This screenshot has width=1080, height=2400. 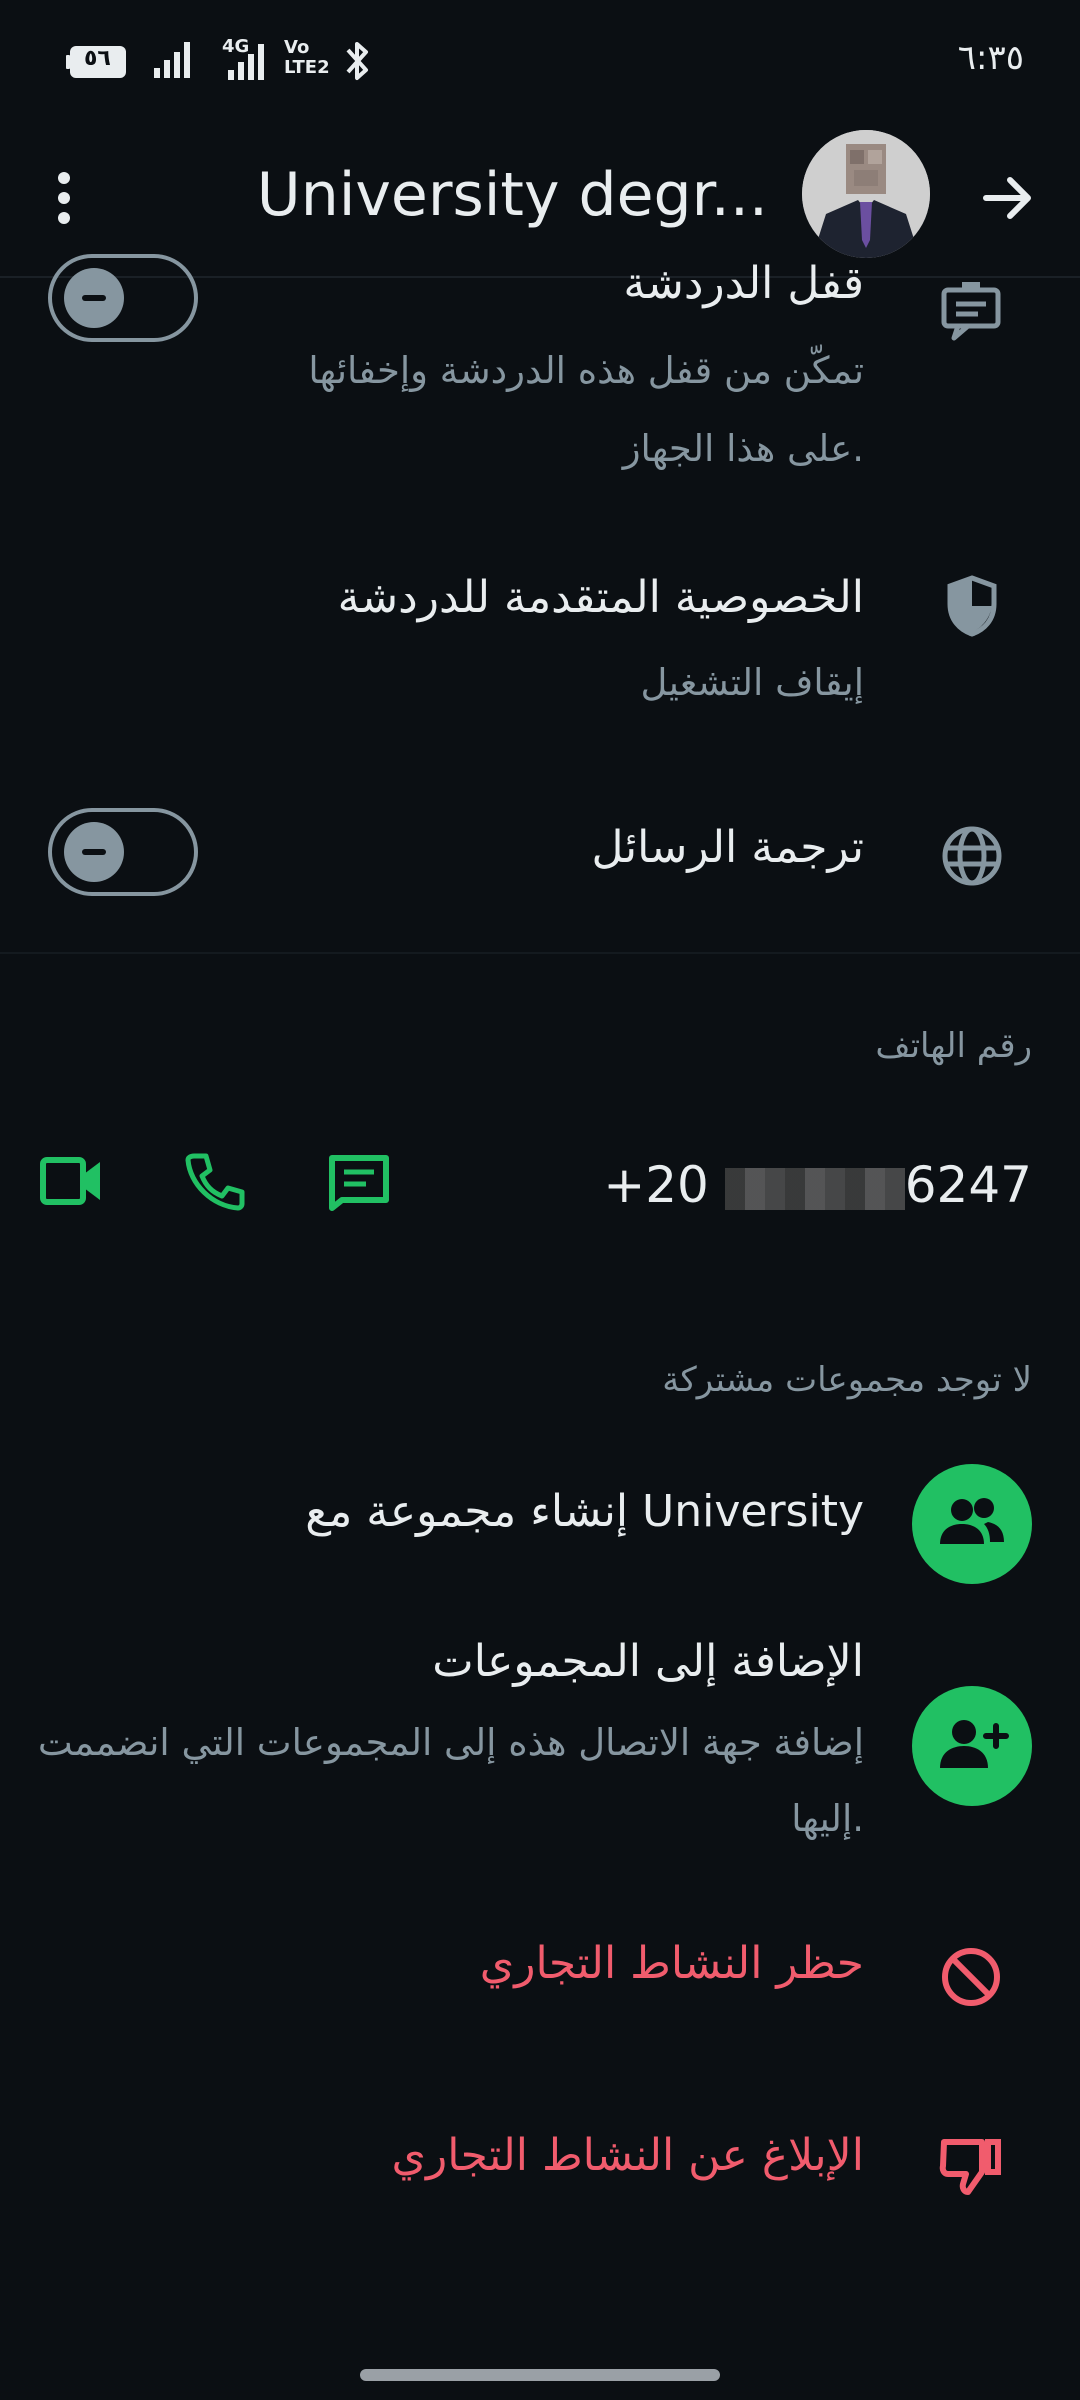 What do you see at coordinates (215, 1183) in the screenshot?
I see `voice-call-icon` at bounding box center [215, 1183].